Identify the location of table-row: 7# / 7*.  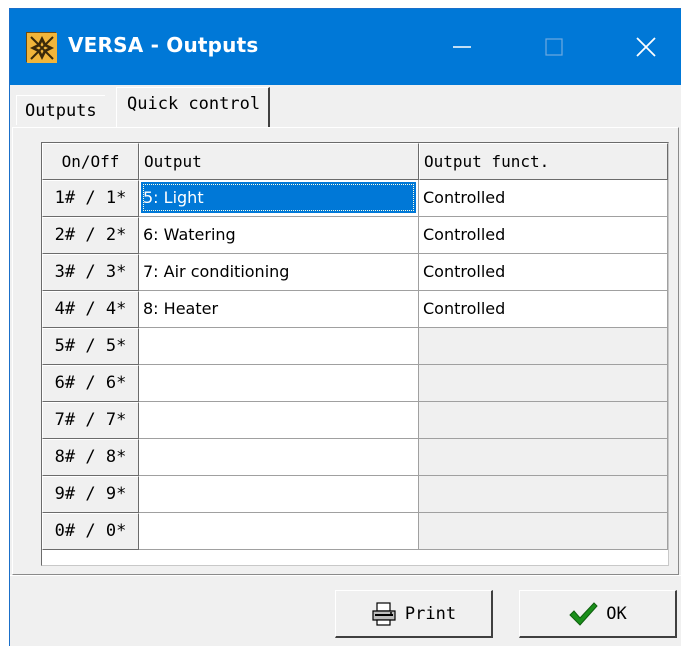
(355, 420).